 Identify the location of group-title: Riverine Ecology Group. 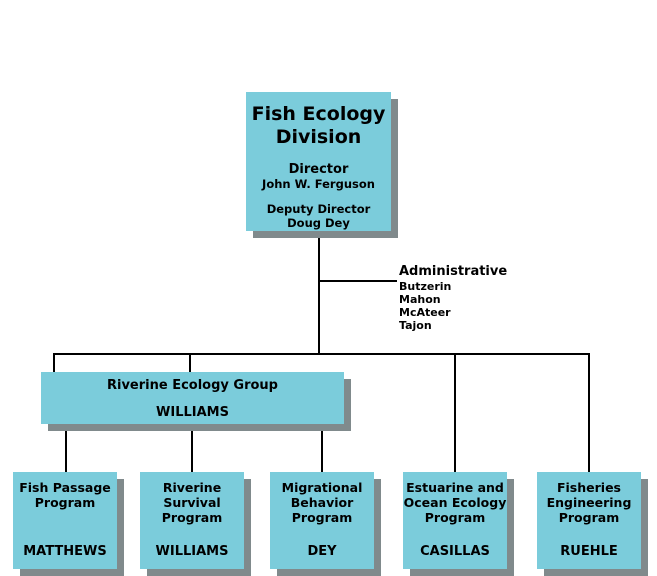
(192, 385).